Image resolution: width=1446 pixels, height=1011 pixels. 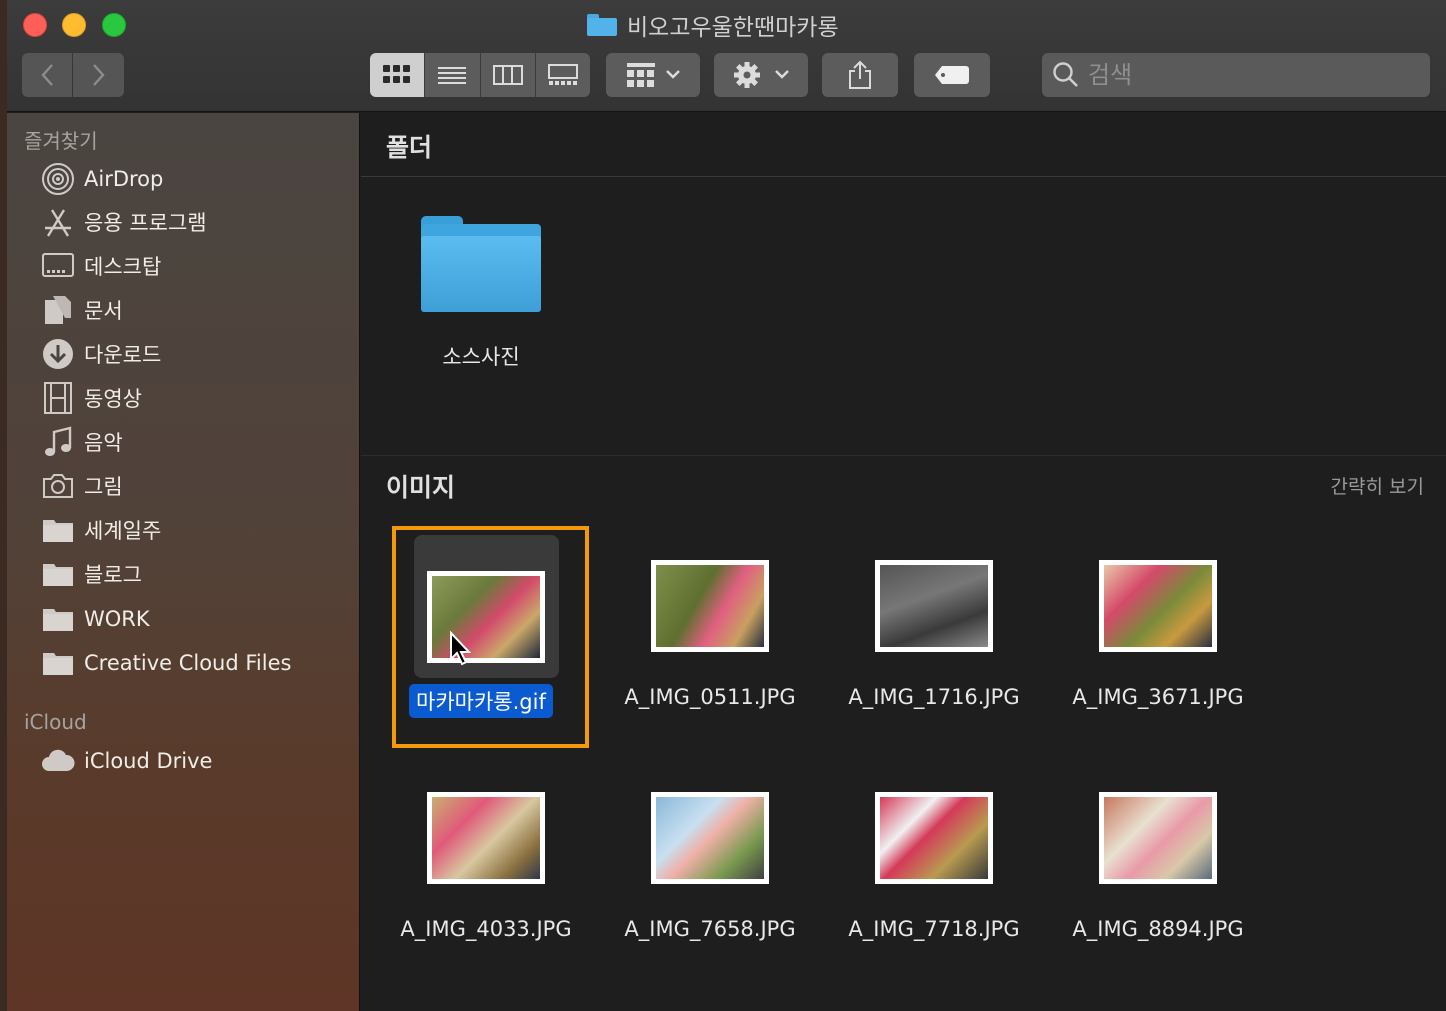 What do you see at coordinates (461, 648) in the screenshot?
I see `mouse-pointer-icon` at bounding box center [461, 648].